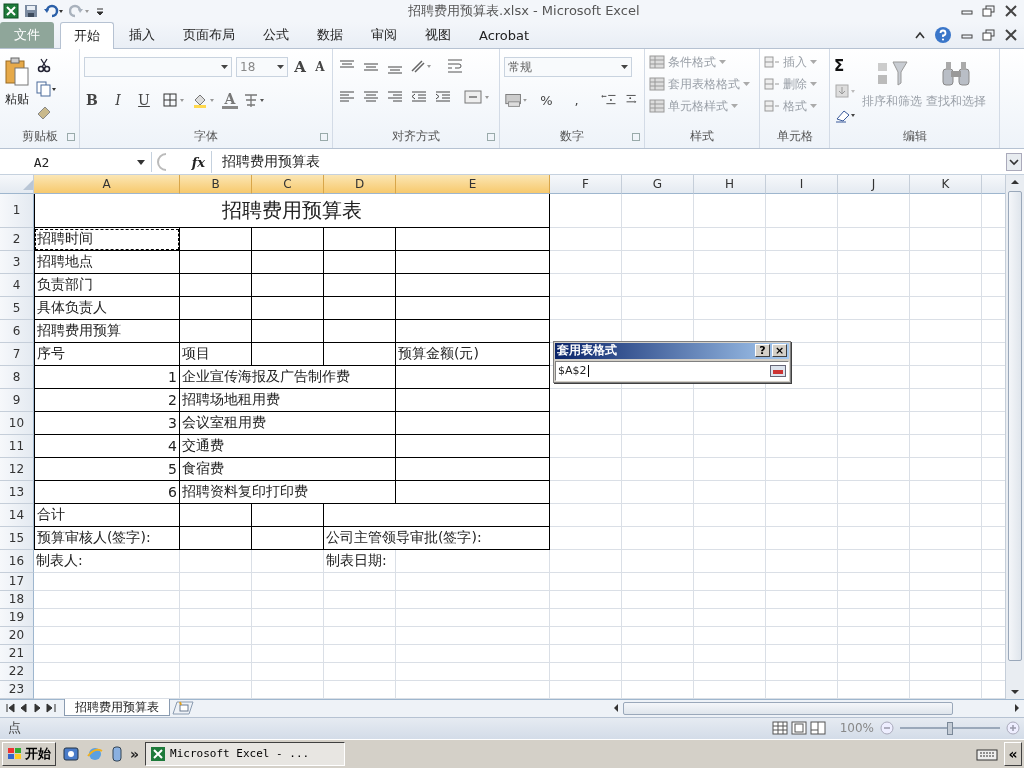 The height and width of the screenshot is (768, 1024). Describe the element at coordinates (817, 728) in the screenshot. I see `page-break-view-icon` at that location.